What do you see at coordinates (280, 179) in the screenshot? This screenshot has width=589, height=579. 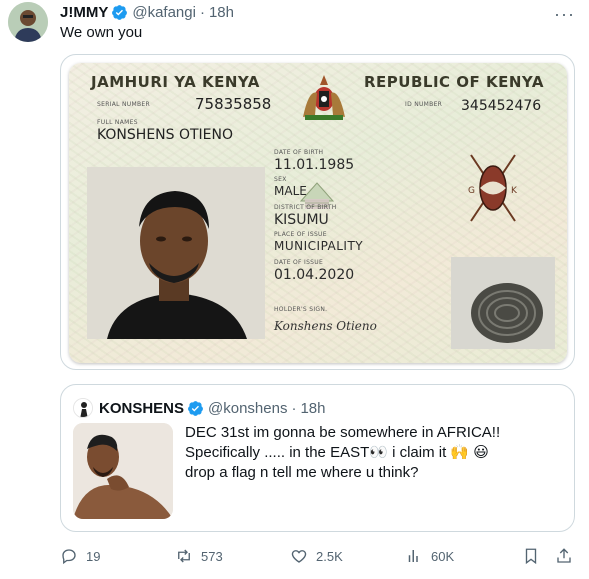 I see `sex-label: SEX` at bounding box center [280, 179].